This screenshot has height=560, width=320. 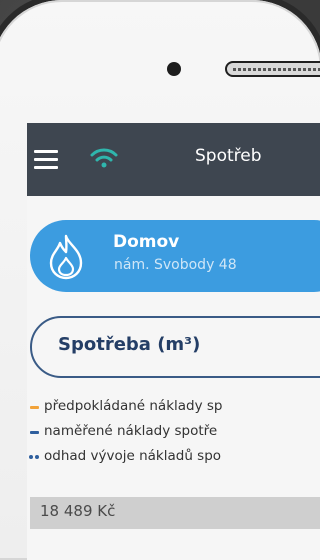 What do you see at coordinates (34, 432) in the screenshot?
I see `blue-dash-marker` at bounding box center [34, 432].